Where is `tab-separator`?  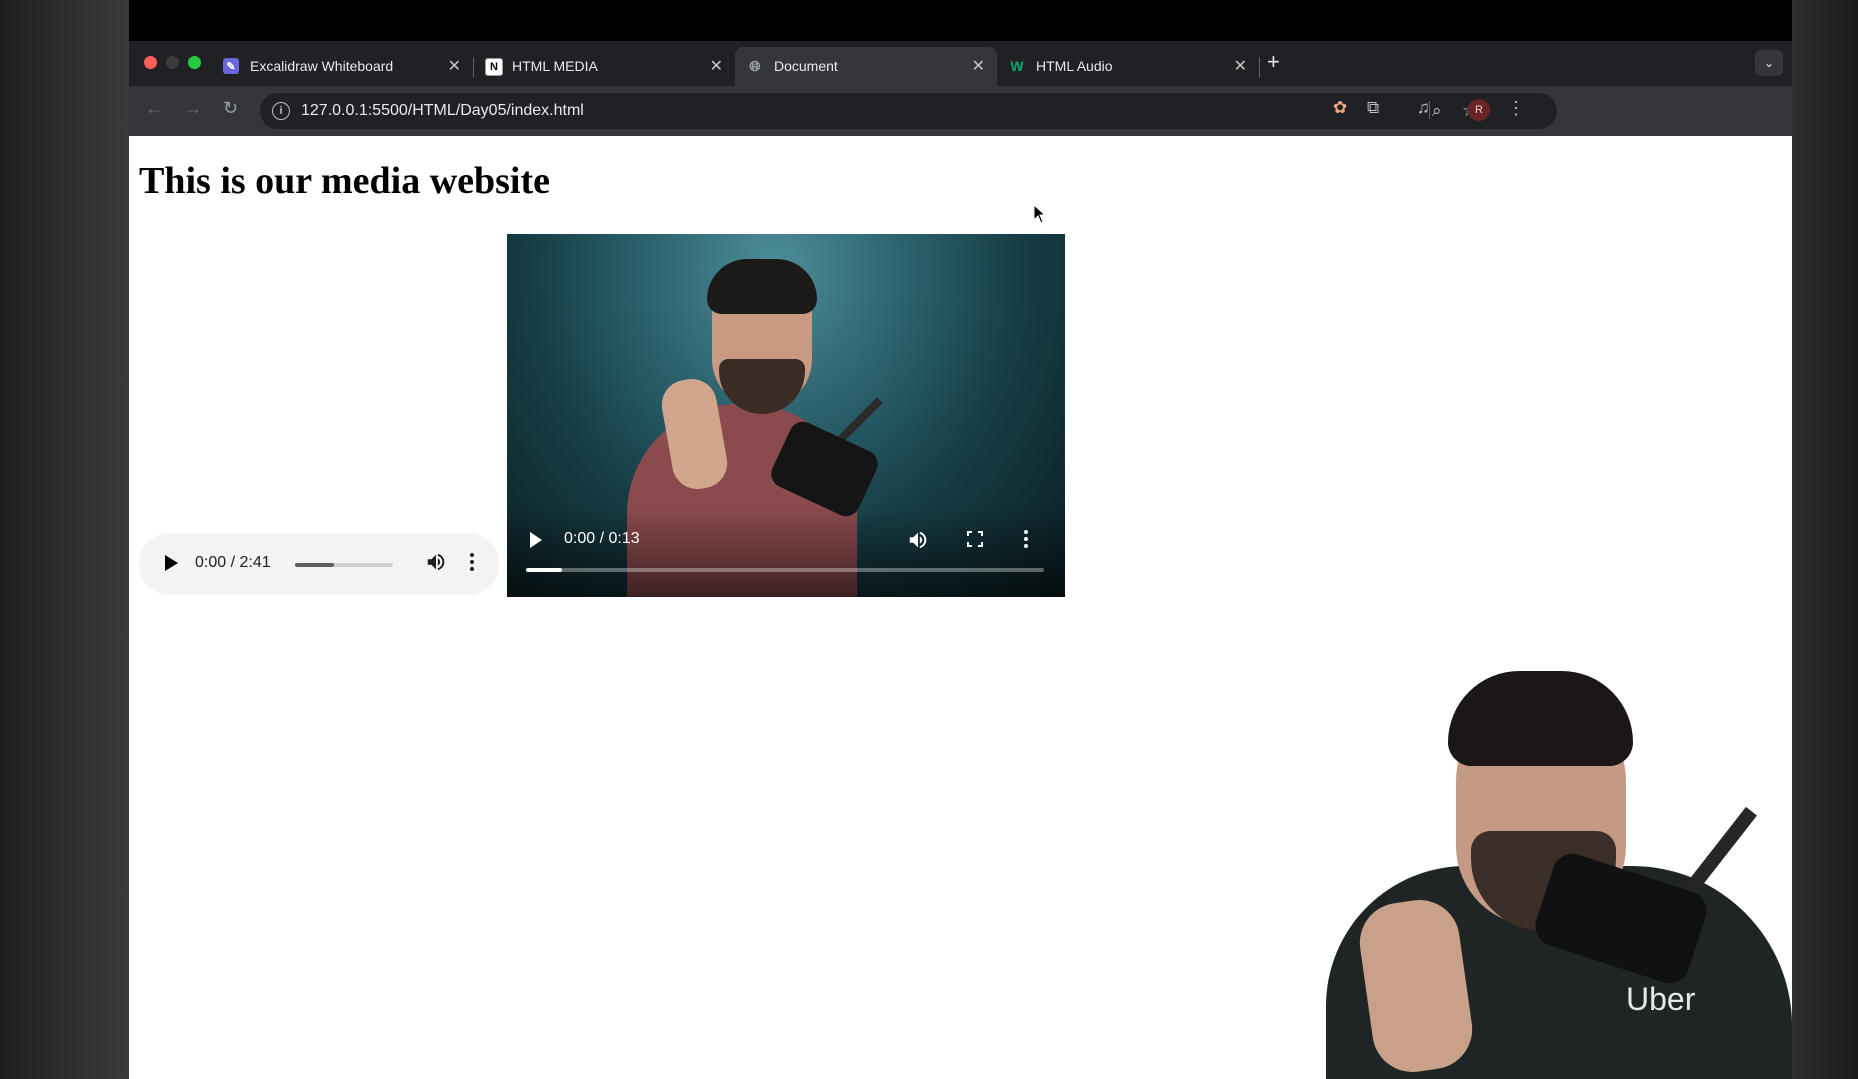
tab-separator is located at coordinates (1259, 67).